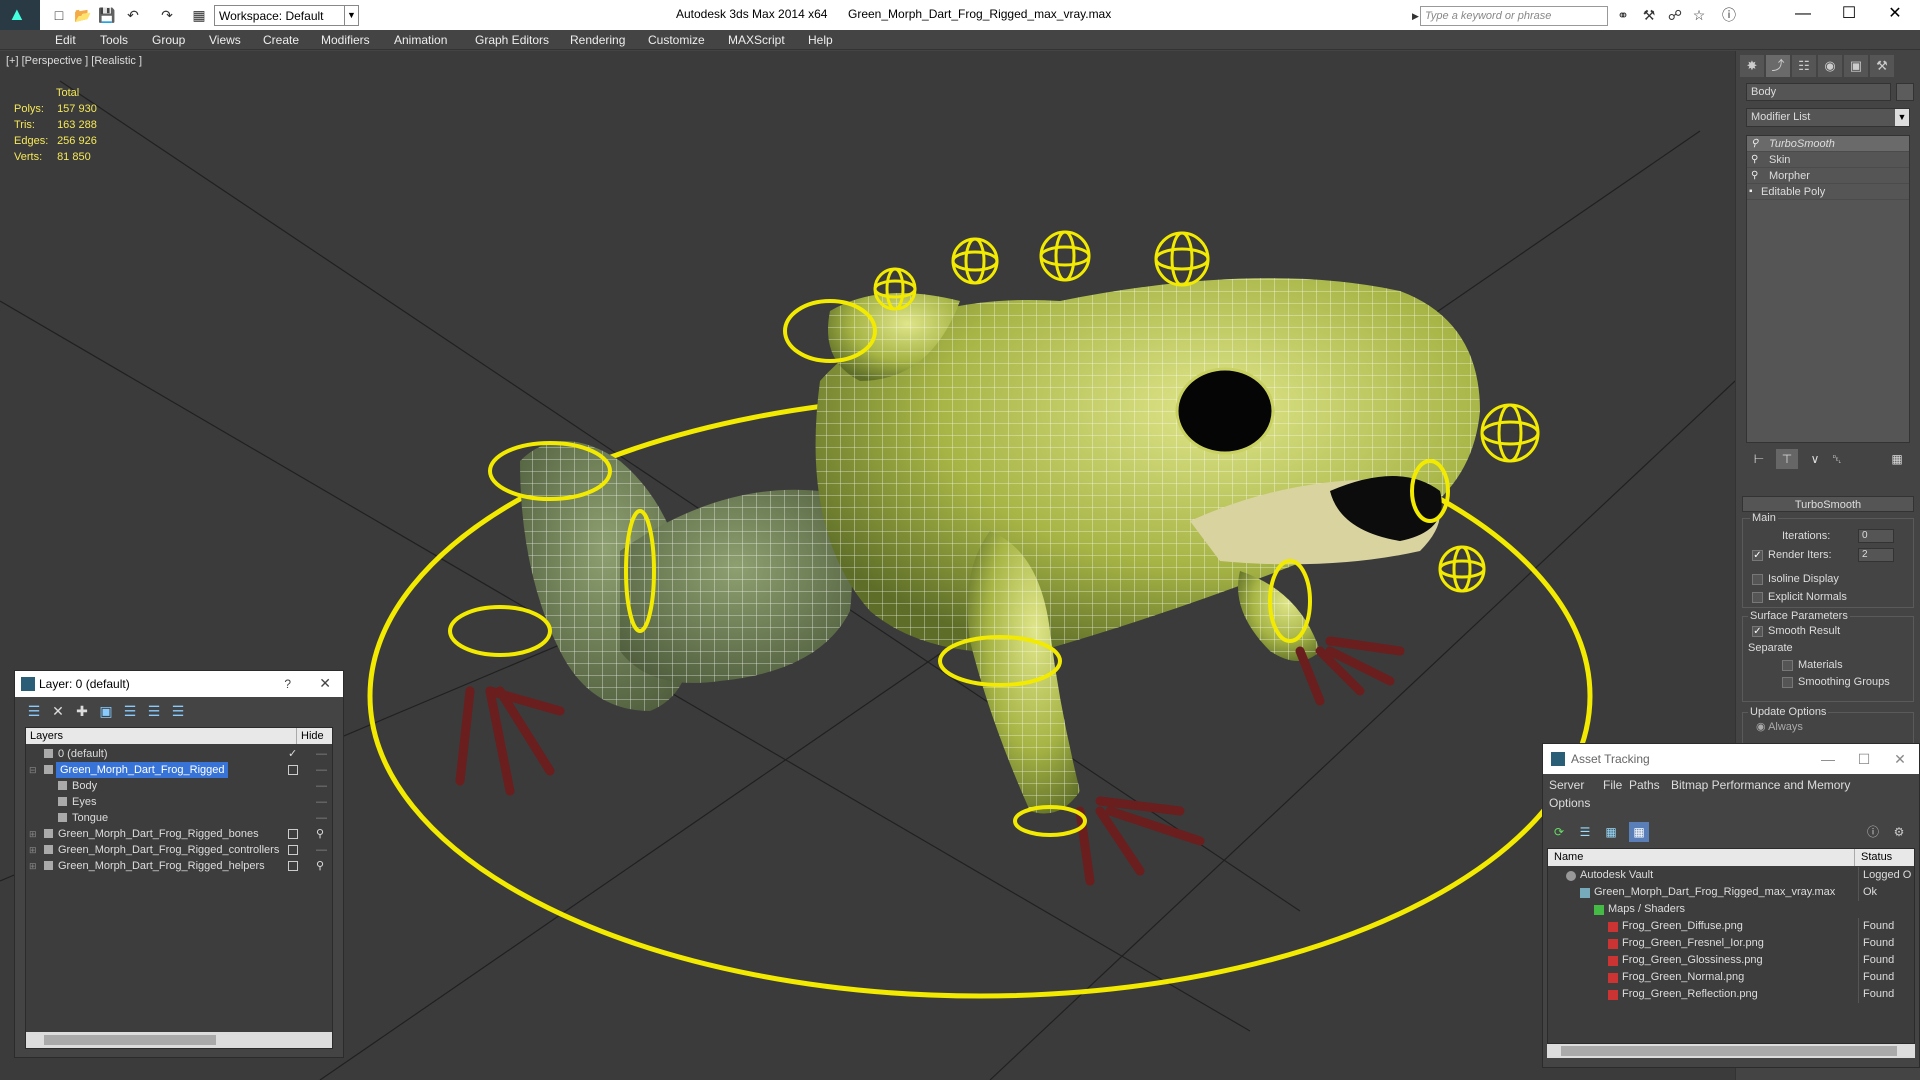 The image size is (1920, 1080). Describe the element at coordinates (1757, 579) in the screenshot. I see `isoline-checkbox` at that location.